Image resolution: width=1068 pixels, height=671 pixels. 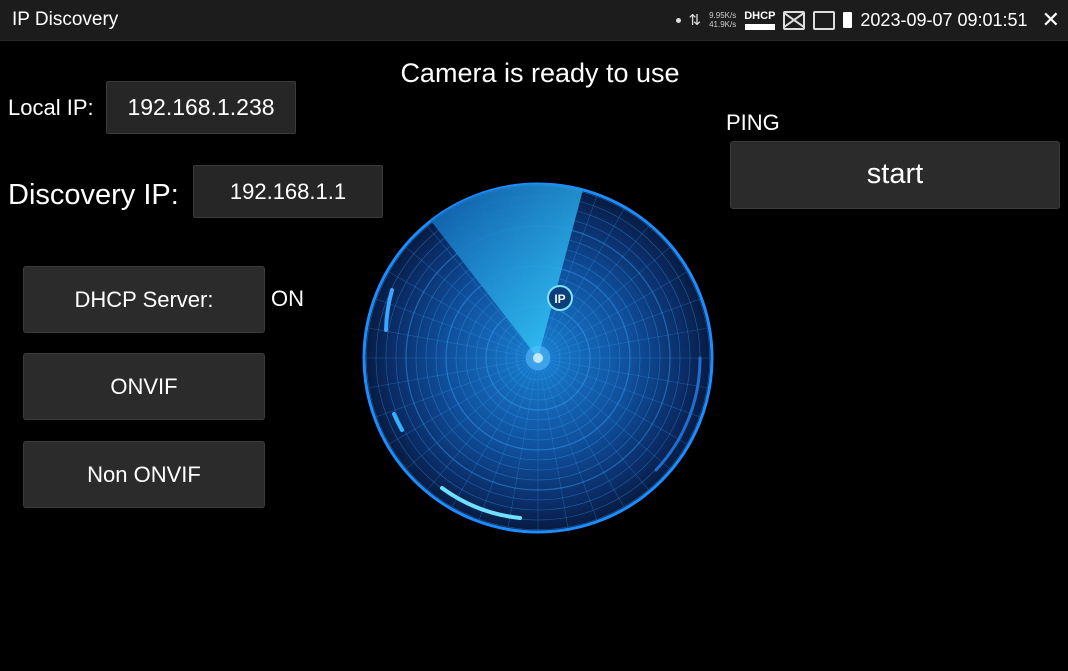 What do you see at coordinates (51, 107) in the screenshot?
I see `local-ip-label: Local IP:` at bounding box center [51, 107].